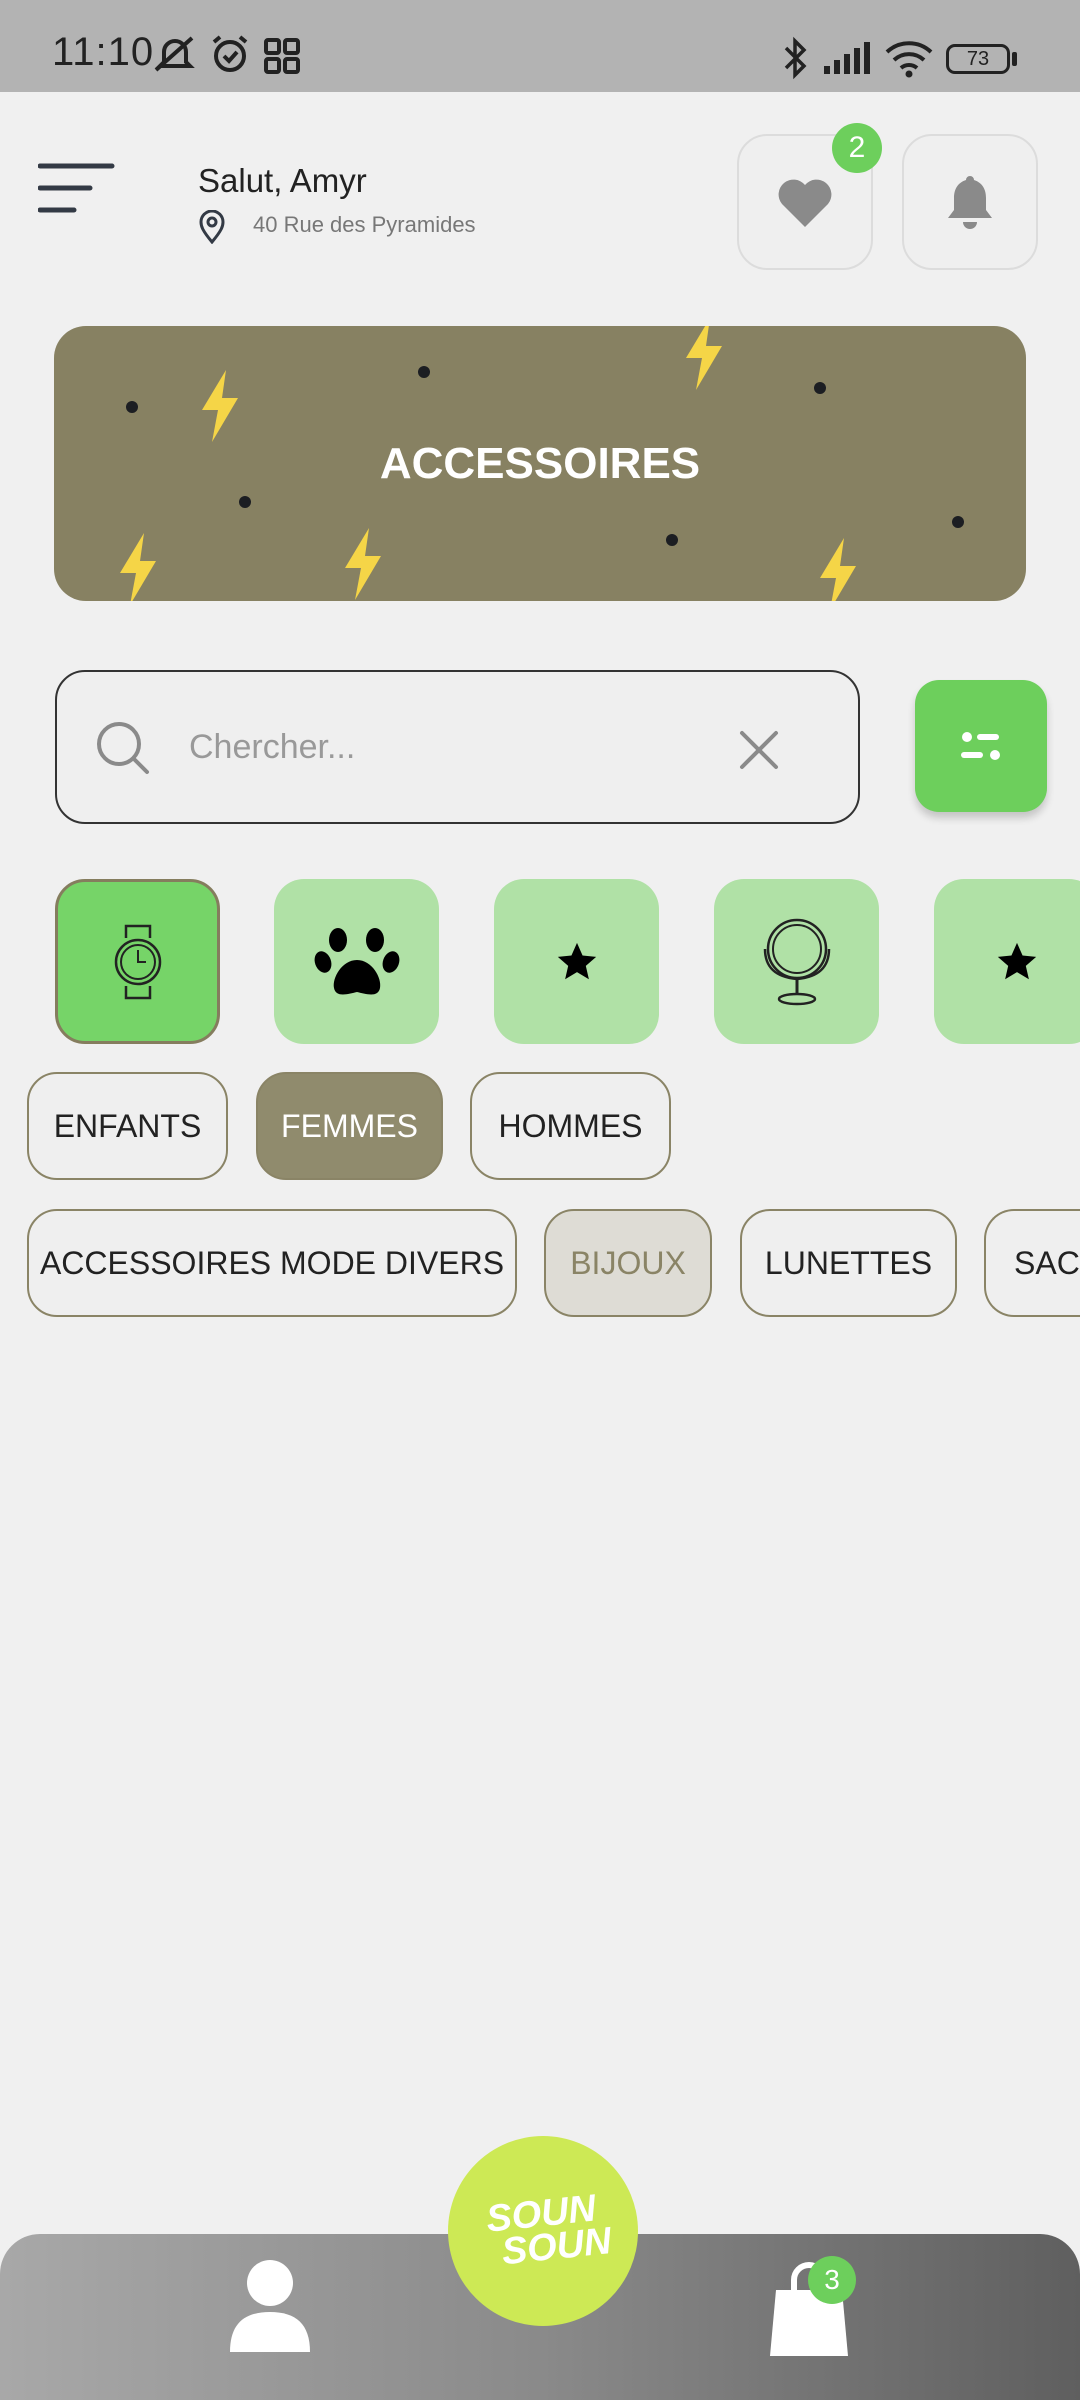 The height and width of the screenshot is (2400, 1080). I want to click on status-bar: 11:10 73, so click(540, 46).